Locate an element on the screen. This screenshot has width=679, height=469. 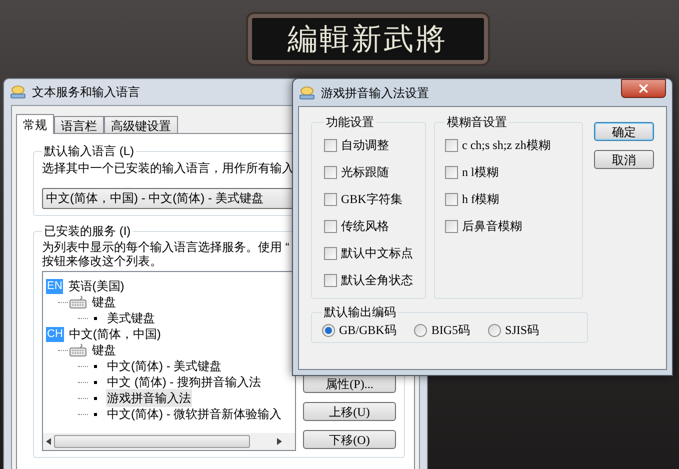
tree-item: 中文(简体) - 微软拼音新体验输入 is located at coordinates (194, 414).